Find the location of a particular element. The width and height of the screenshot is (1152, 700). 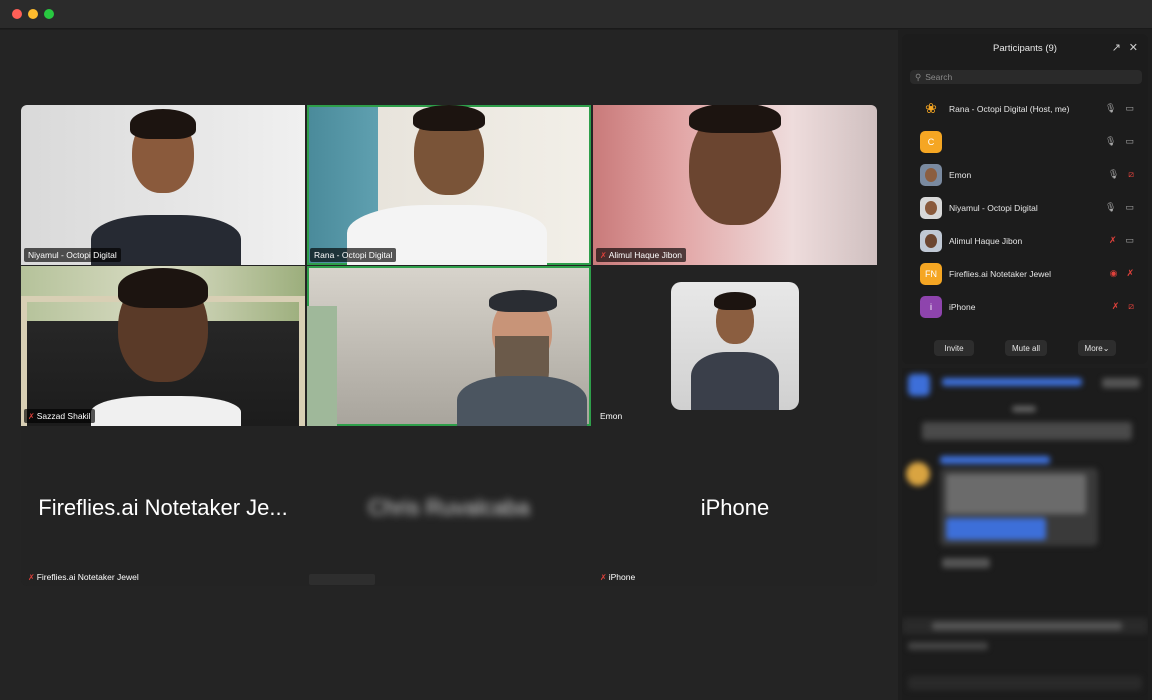

close-window-button is located at coordinates (17, 14).